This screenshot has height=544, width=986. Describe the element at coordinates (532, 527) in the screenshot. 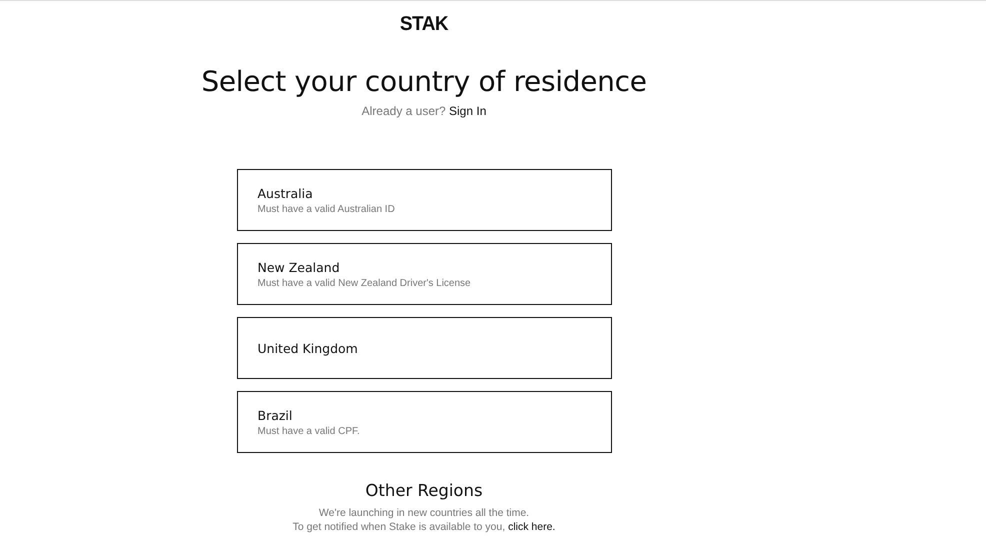

I see `click-here-link: click here.` at that location.